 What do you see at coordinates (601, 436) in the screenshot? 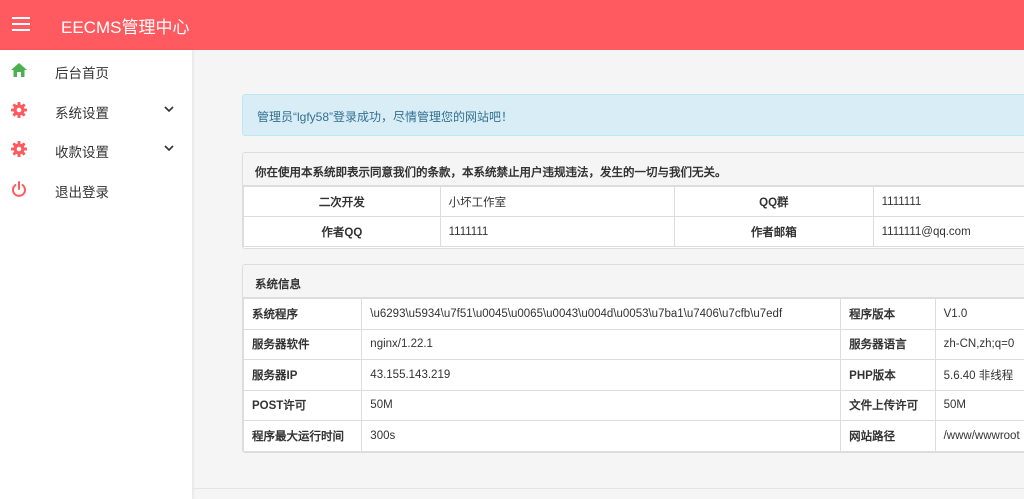
I see `table-cell-value: 300s` at bounding box center [601, 436].